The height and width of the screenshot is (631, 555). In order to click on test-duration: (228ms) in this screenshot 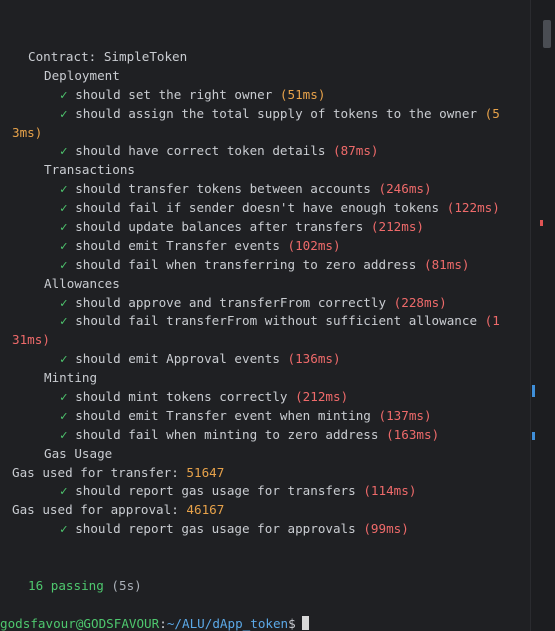, I will do `click(420, 302)`.